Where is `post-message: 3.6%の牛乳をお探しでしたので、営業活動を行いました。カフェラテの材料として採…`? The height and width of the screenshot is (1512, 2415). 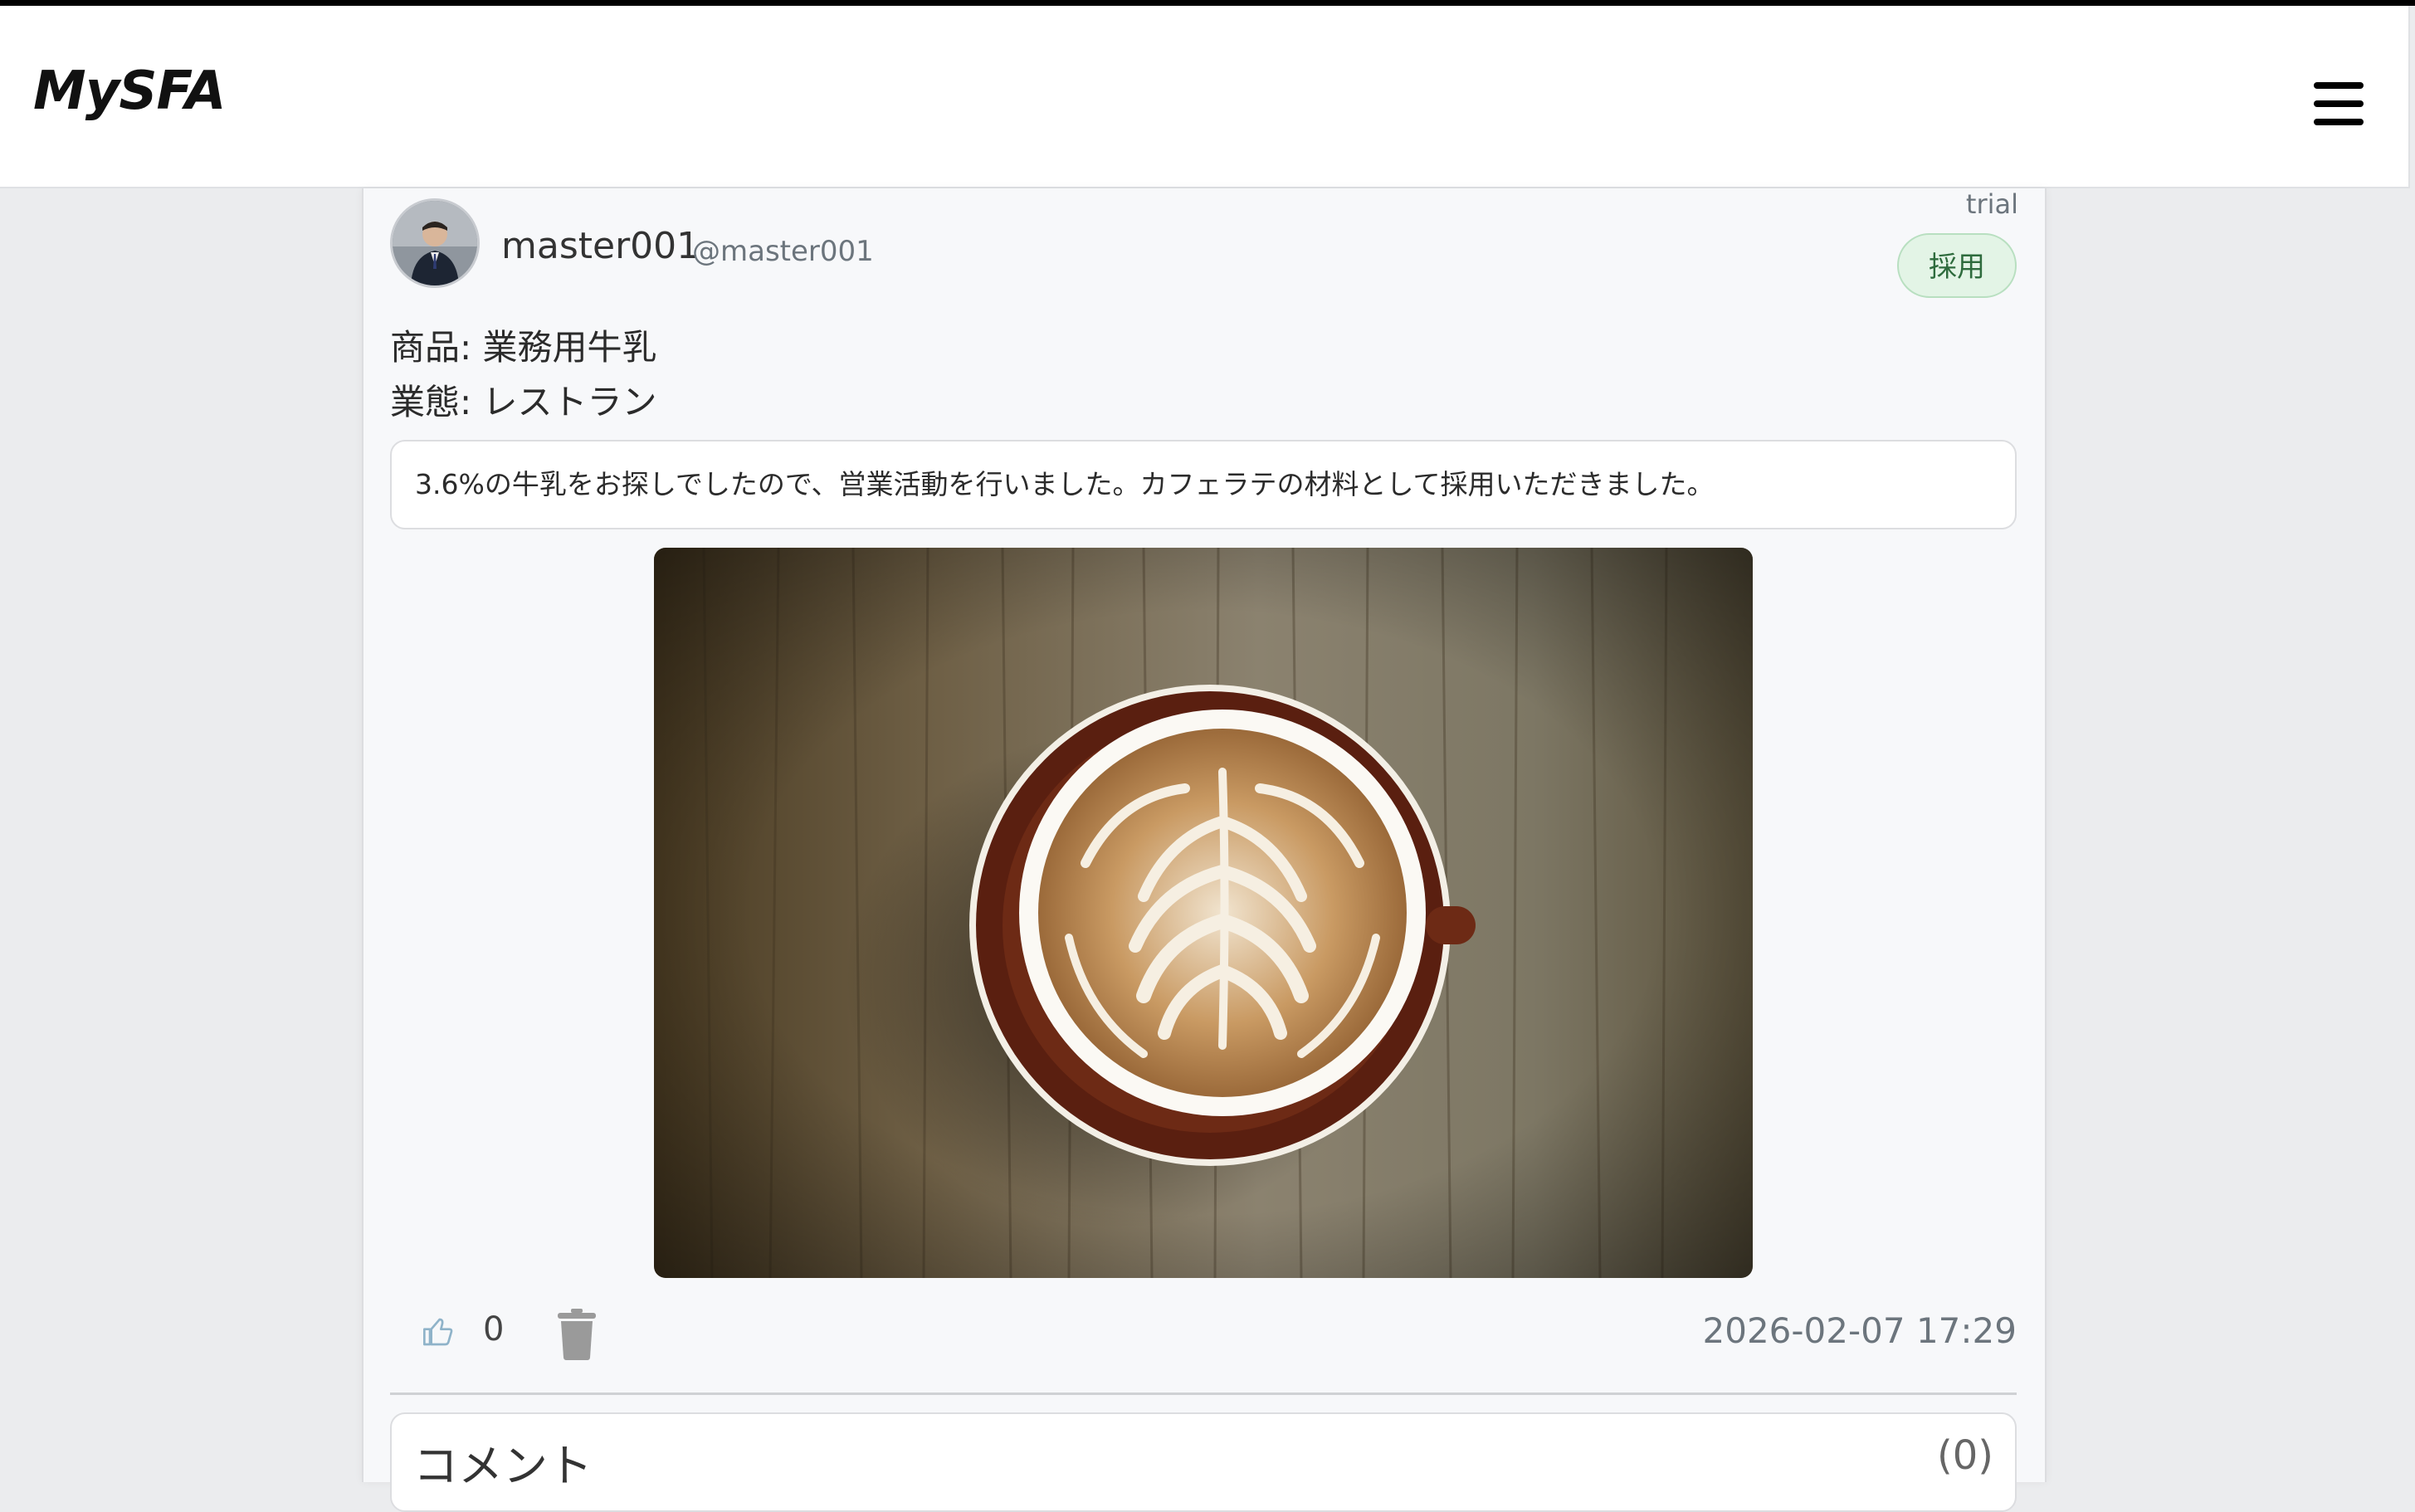
post-message: 3.6%の牛乳をお探しでしたので、営業活動を行いました。カフェラテの材料として採… is located at coordinates (1204, 484).